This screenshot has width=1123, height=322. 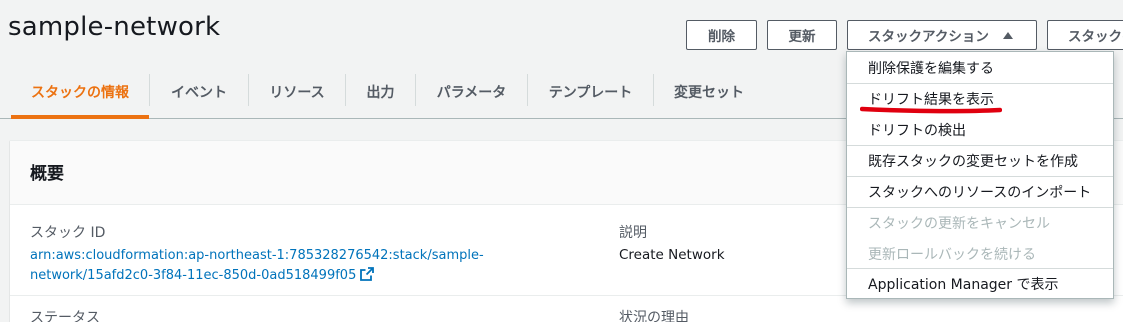 I want to click on red-underline-annotation, so click(x=931, y=110).